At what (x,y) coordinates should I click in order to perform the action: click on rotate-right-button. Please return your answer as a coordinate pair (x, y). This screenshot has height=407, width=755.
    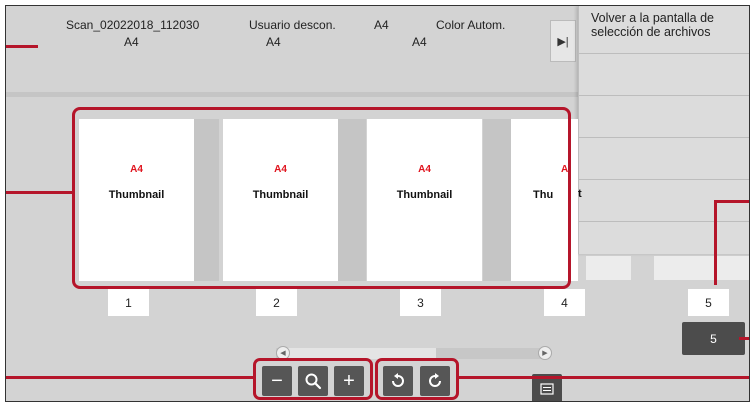
    Looking at the image, I should click on (435, 381).